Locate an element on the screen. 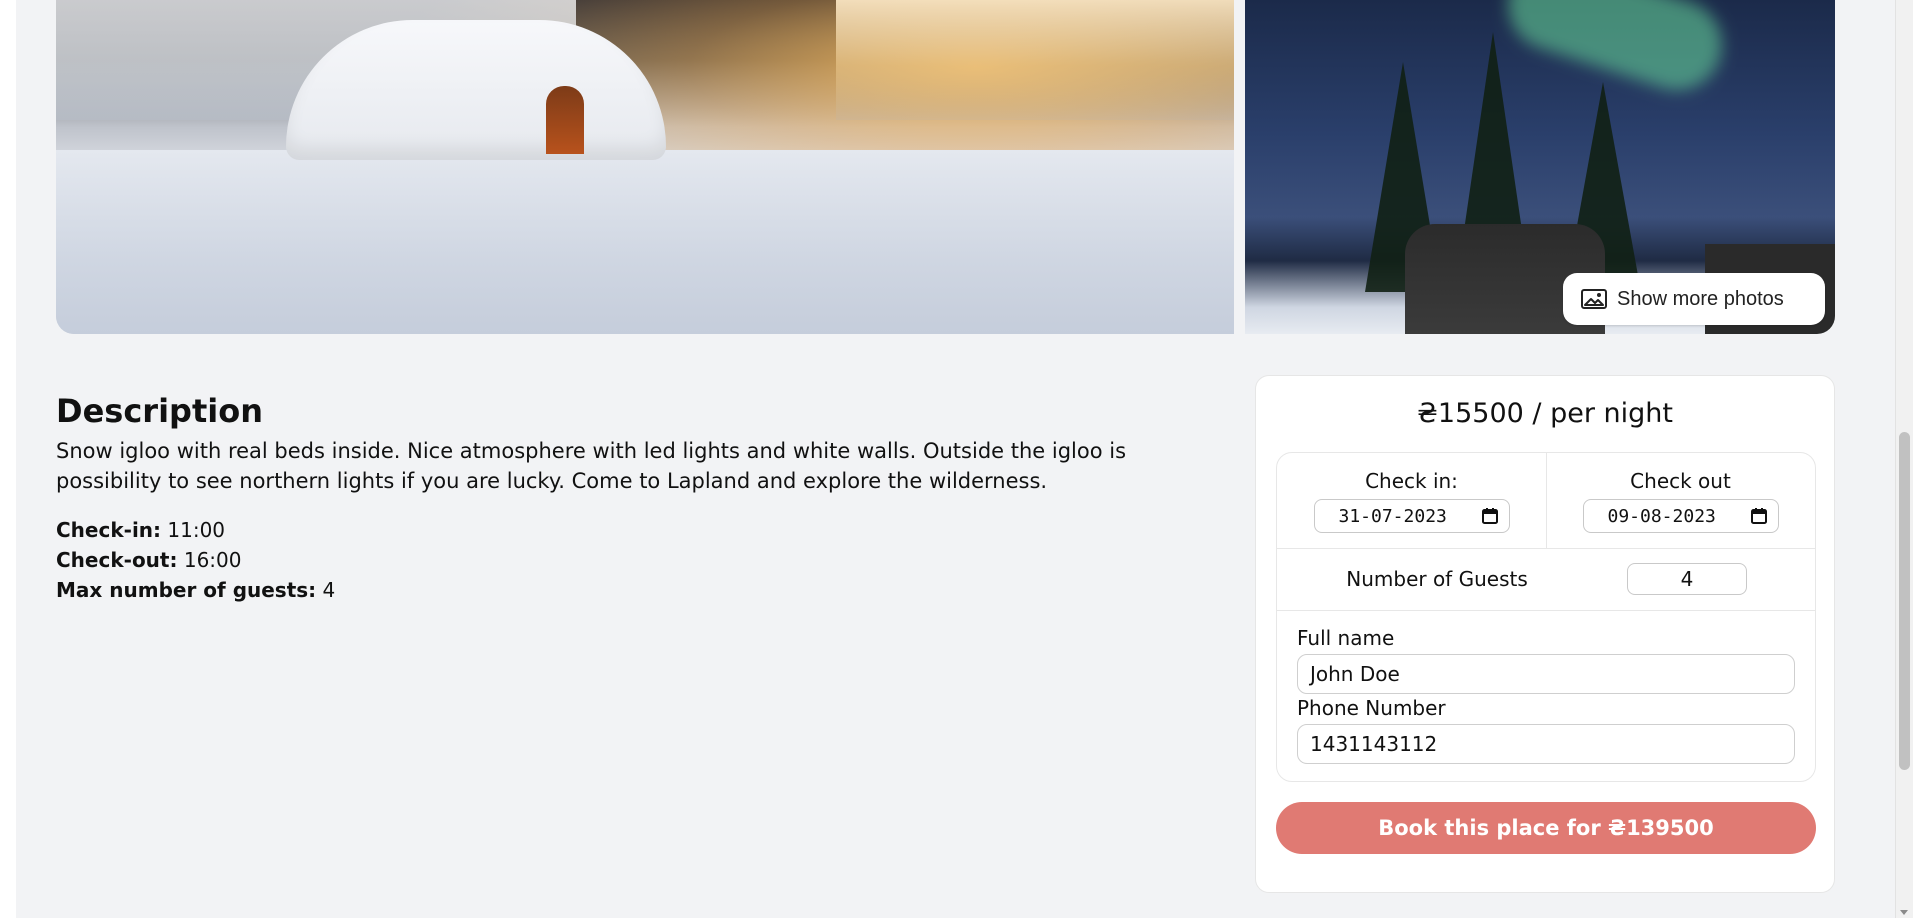 The width and height of the screenshot is (1913, 918). igloo-door is located at coordinates (565, 120).